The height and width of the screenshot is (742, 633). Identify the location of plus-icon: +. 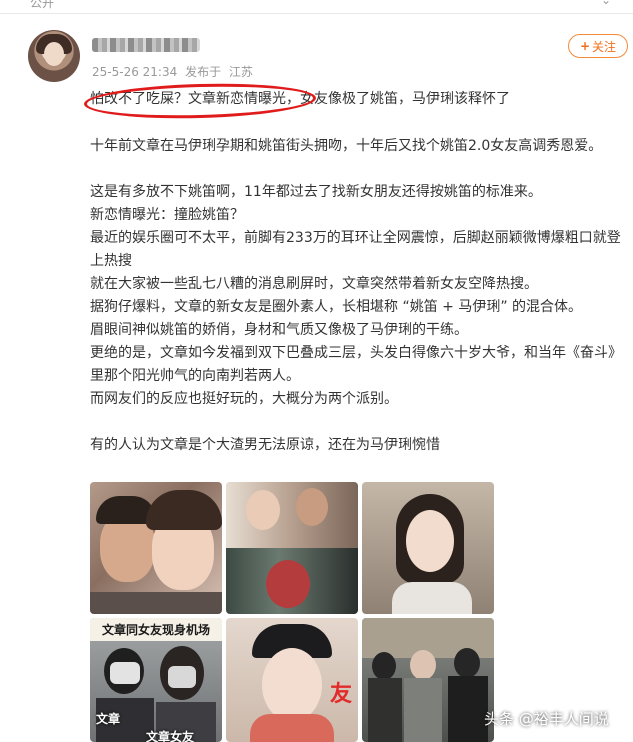
(585, 46).